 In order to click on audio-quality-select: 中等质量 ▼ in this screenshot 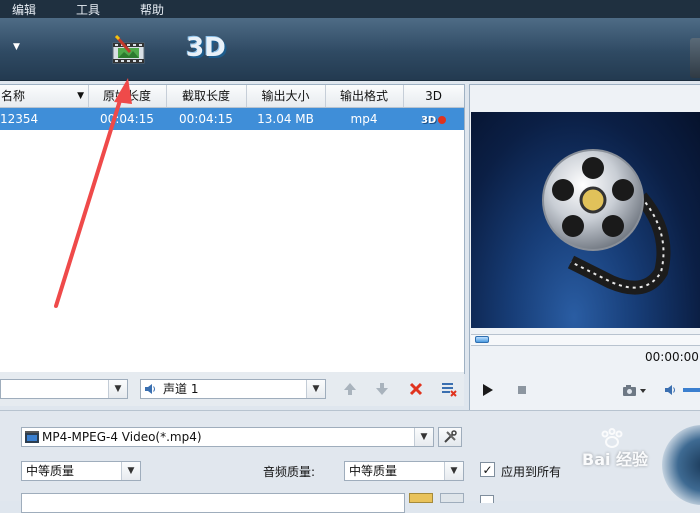, I will do `click(404, 471)`.